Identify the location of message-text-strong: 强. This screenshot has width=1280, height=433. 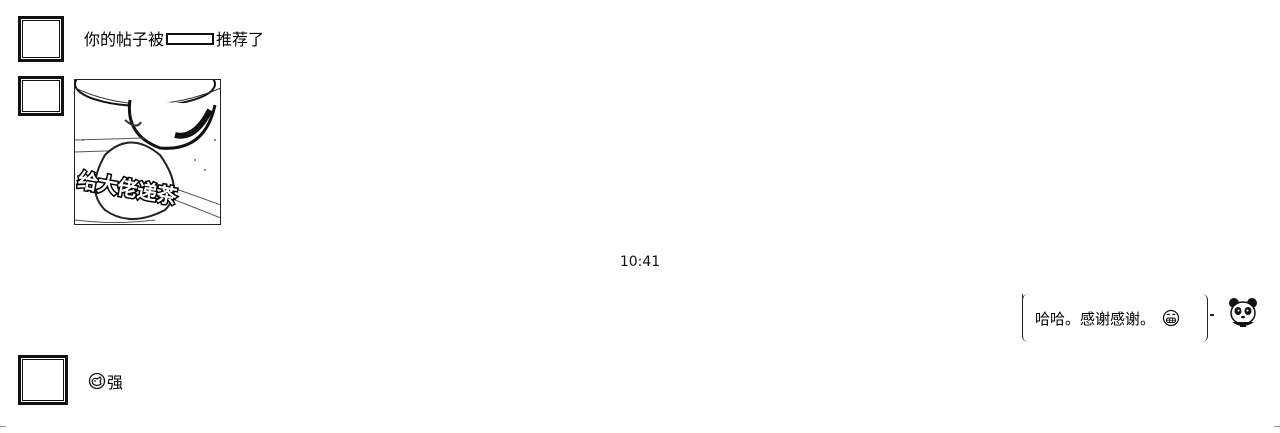
(115, 382).